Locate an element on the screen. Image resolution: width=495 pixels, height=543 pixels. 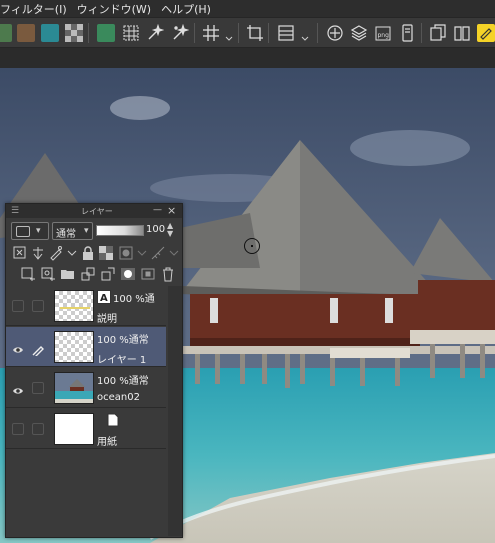
minimize-icon: — is located at coordinates (157, 210).